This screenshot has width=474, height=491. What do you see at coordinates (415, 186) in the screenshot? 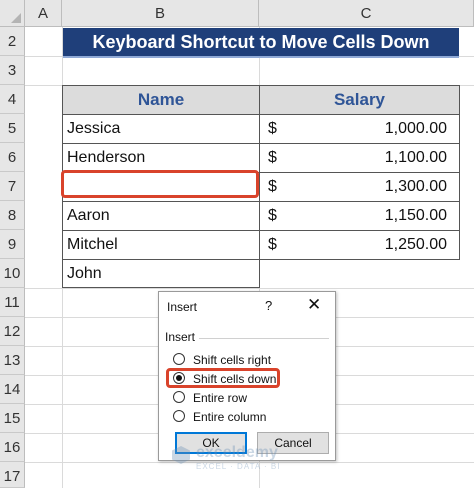
I see `salary-amount: 1,300.00` at bounding box center [415, 186].